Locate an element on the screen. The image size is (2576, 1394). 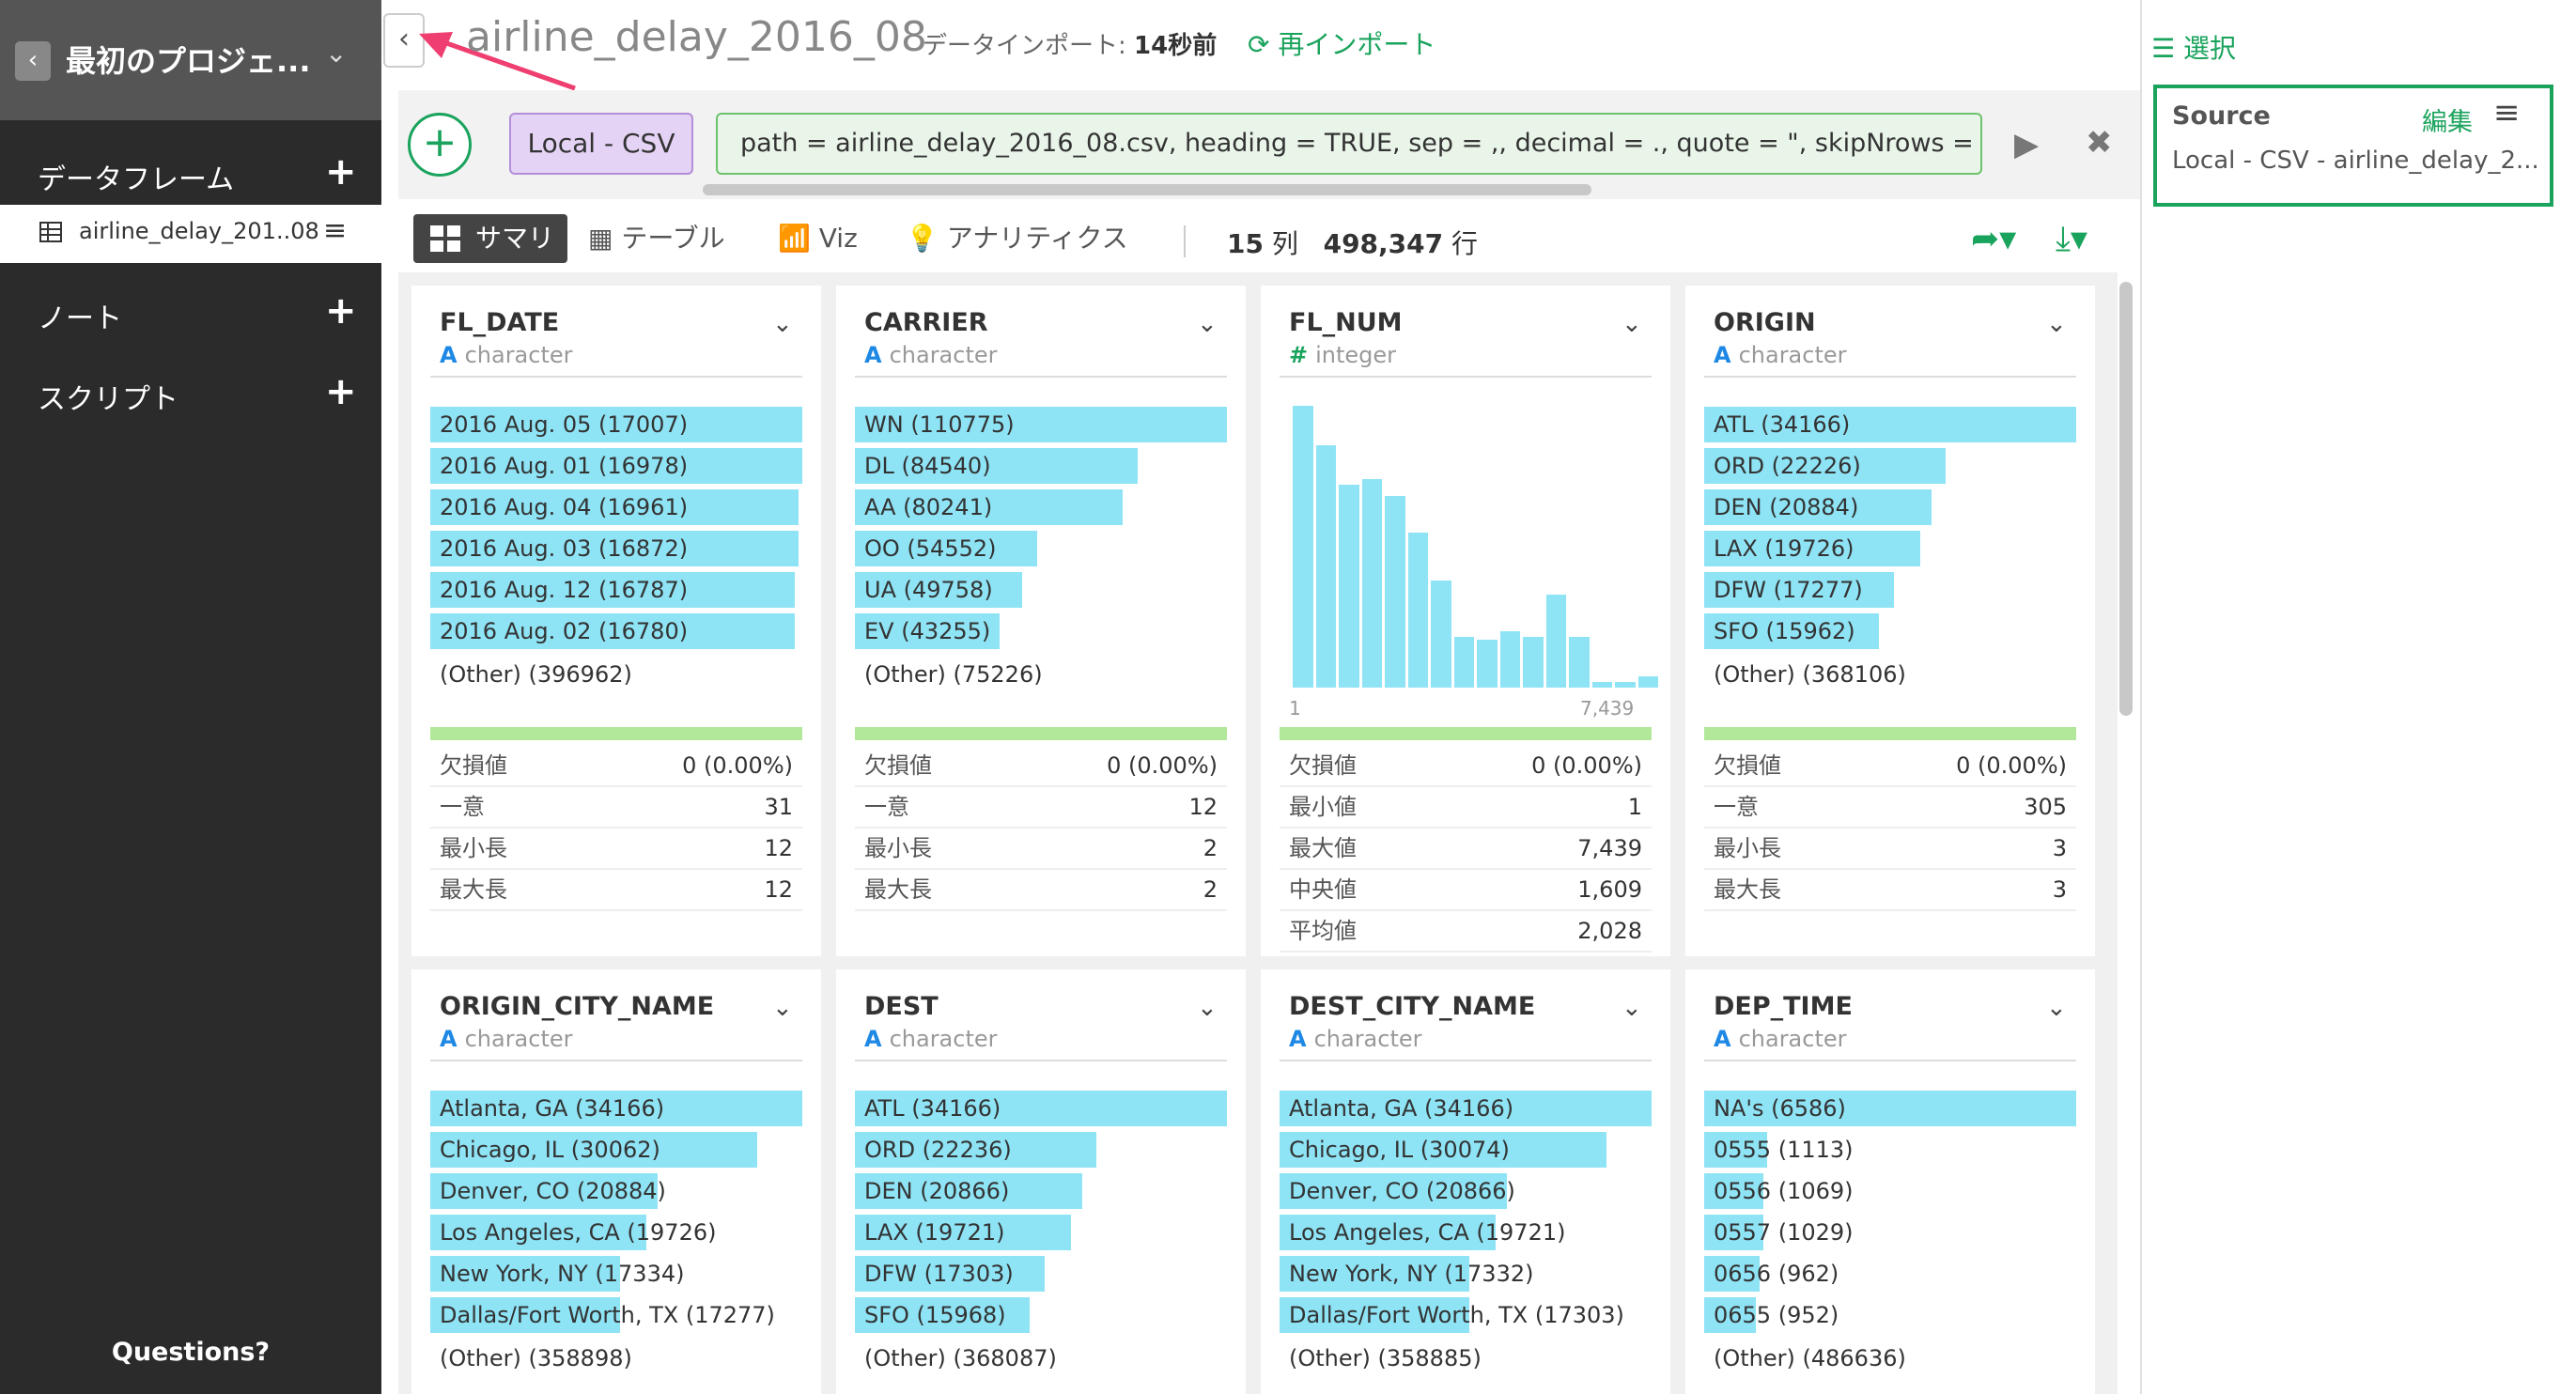
value-label: Los Angeles, CA (19726) is located at coordinates (578, 1232).